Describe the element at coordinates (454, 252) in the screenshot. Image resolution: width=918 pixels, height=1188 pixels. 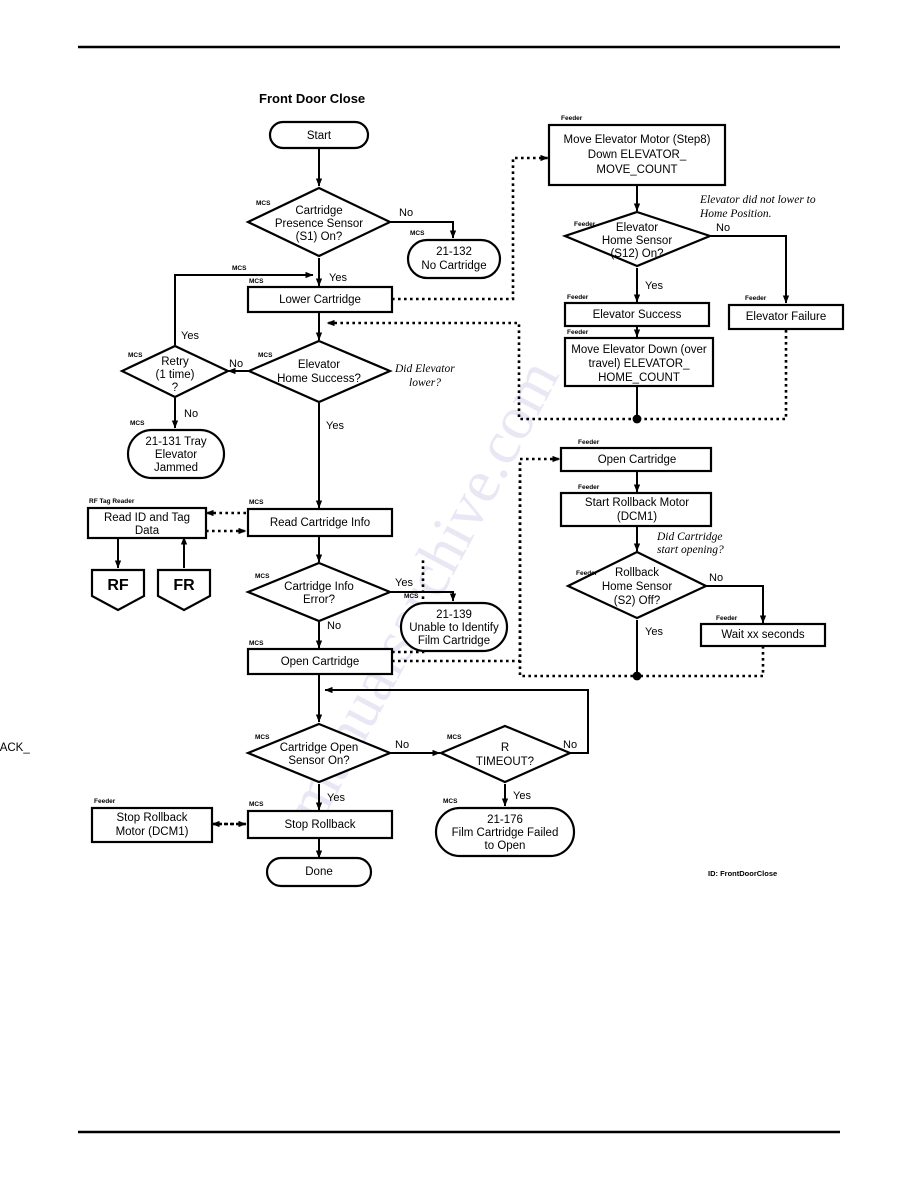
I see `error-21-132-line1: 21-132` at that location.